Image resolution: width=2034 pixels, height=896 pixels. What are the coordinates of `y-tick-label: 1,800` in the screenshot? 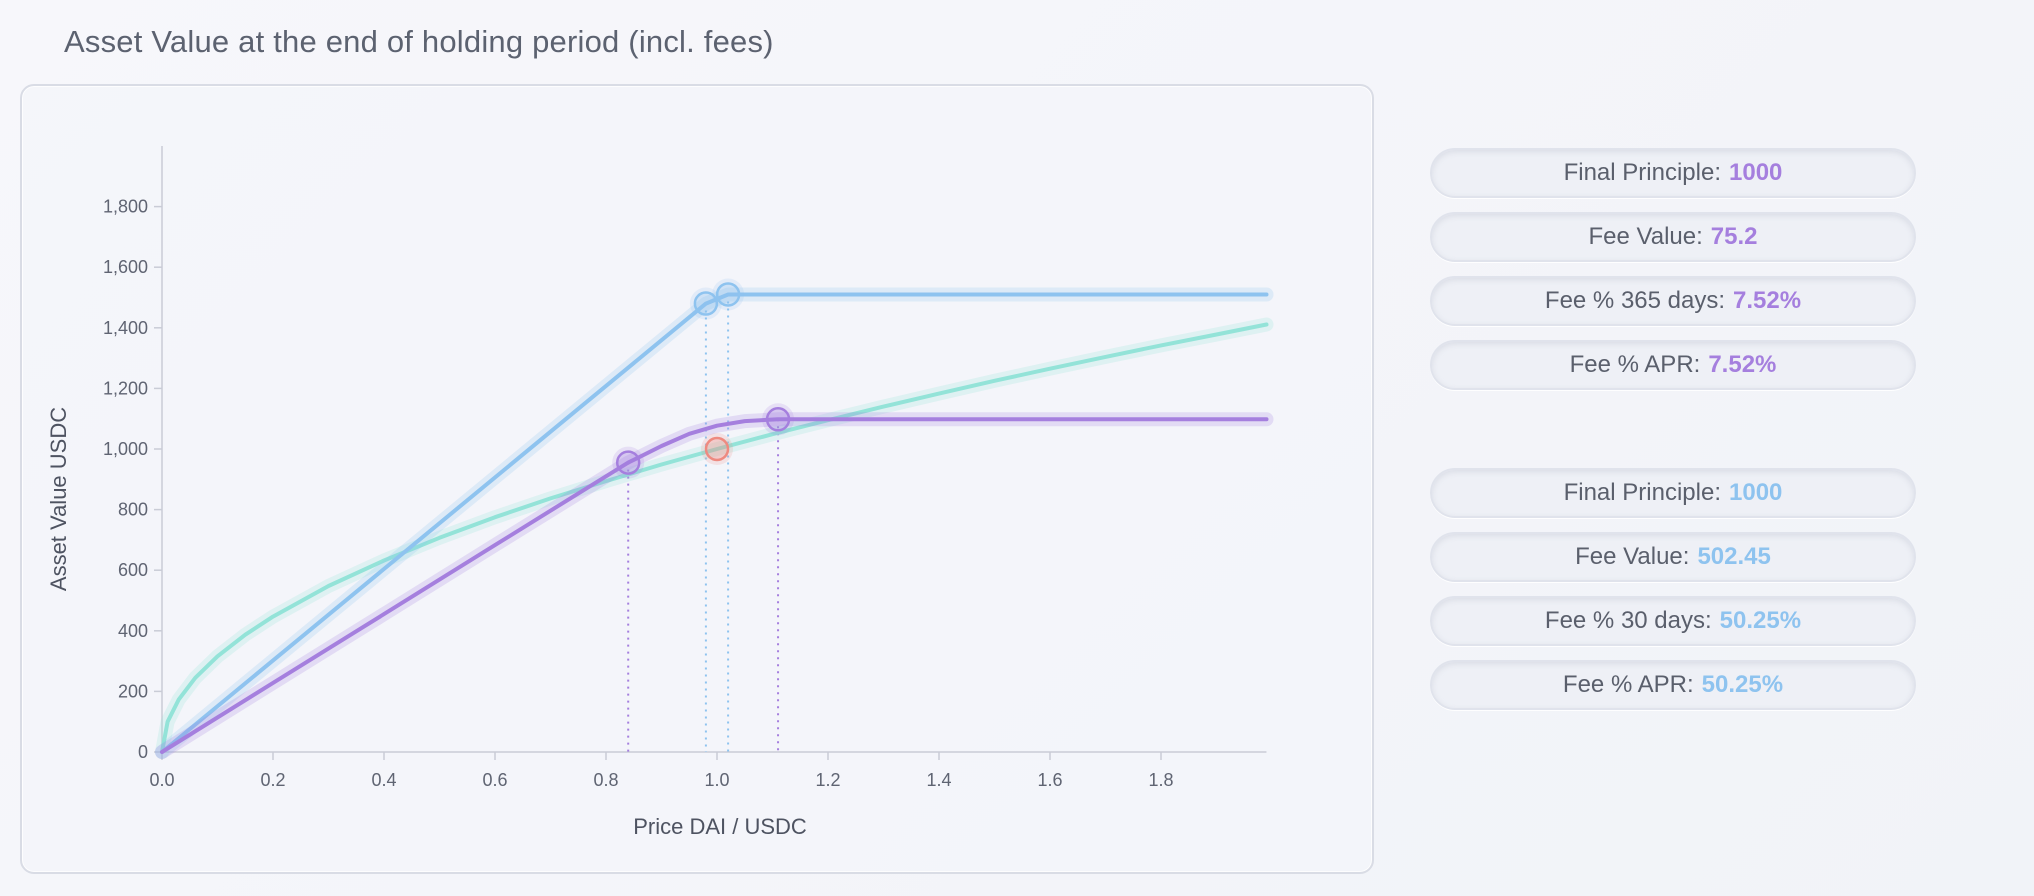 It's located at (125, 207).